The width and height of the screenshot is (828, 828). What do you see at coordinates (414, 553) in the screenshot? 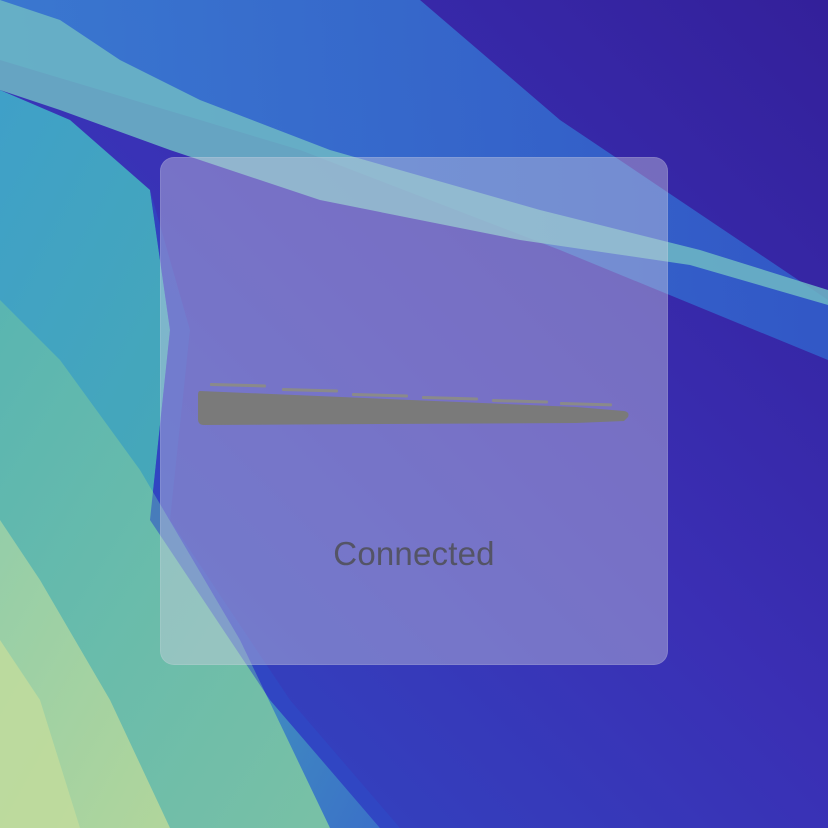
I see `connection-status-label: Connected` at bounding box center [414, 553].